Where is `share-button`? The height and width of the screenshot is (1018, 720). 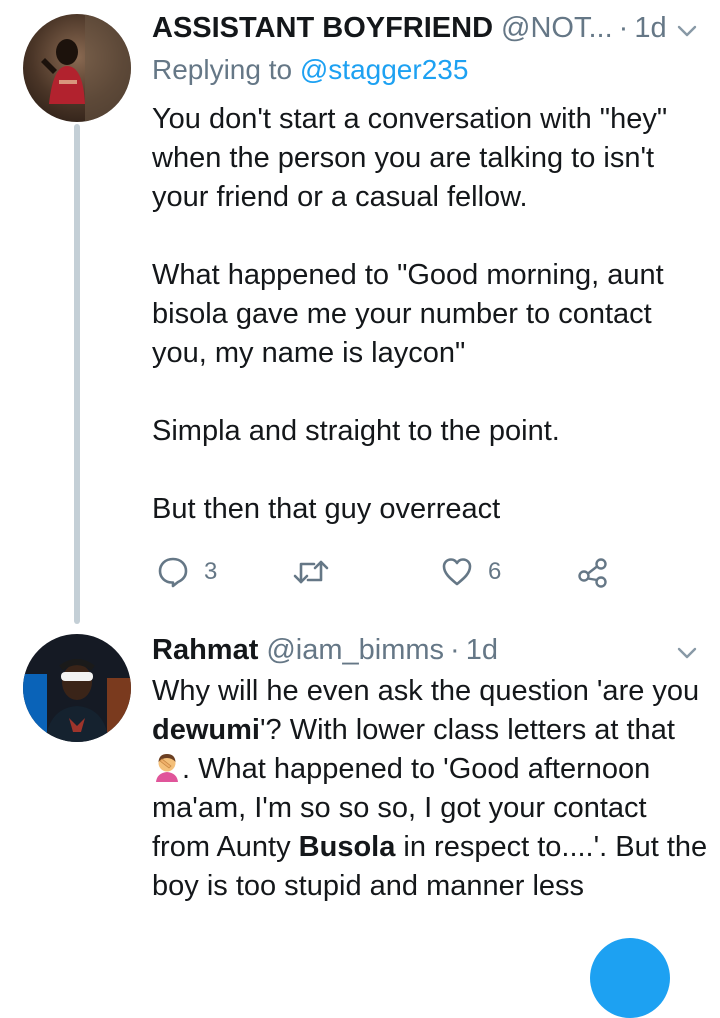 share-button is located at coordinates (593, 572).